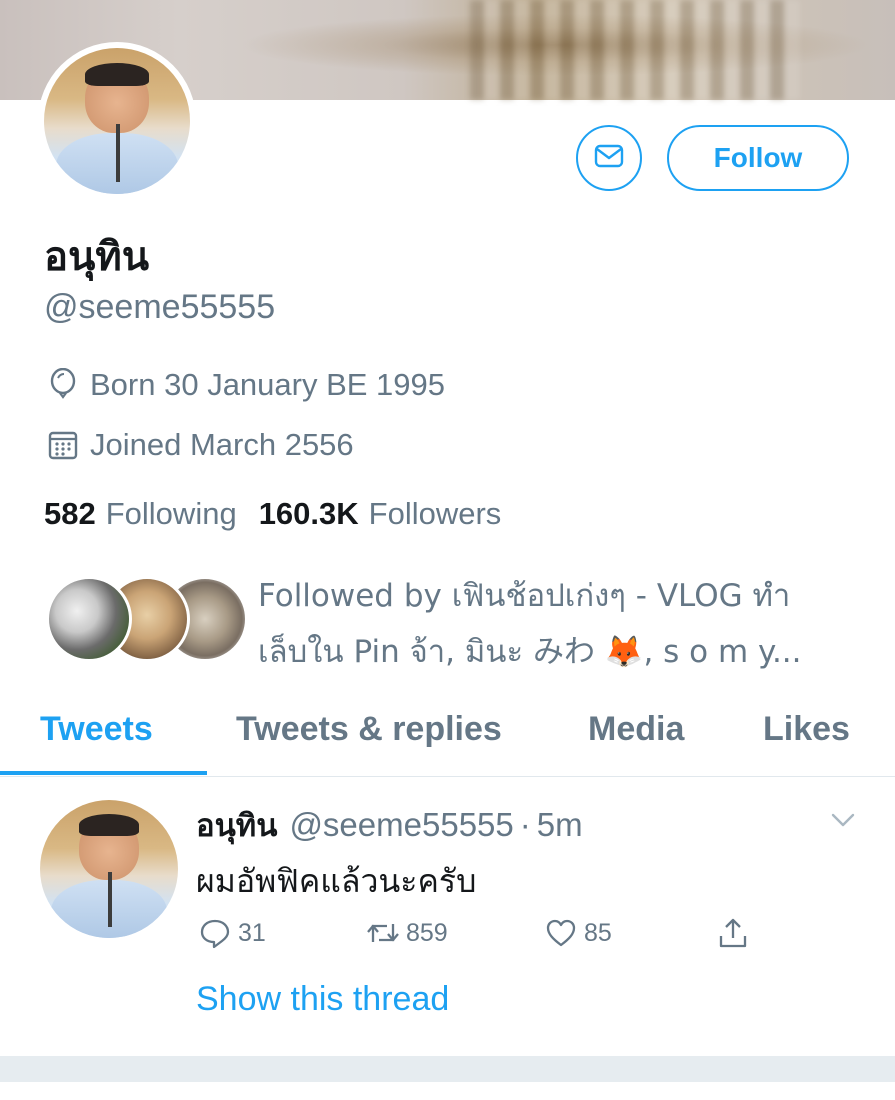 The height and width of the screenshot is (1100, 895). I want to click on calendar-icon, so click(63, 445).